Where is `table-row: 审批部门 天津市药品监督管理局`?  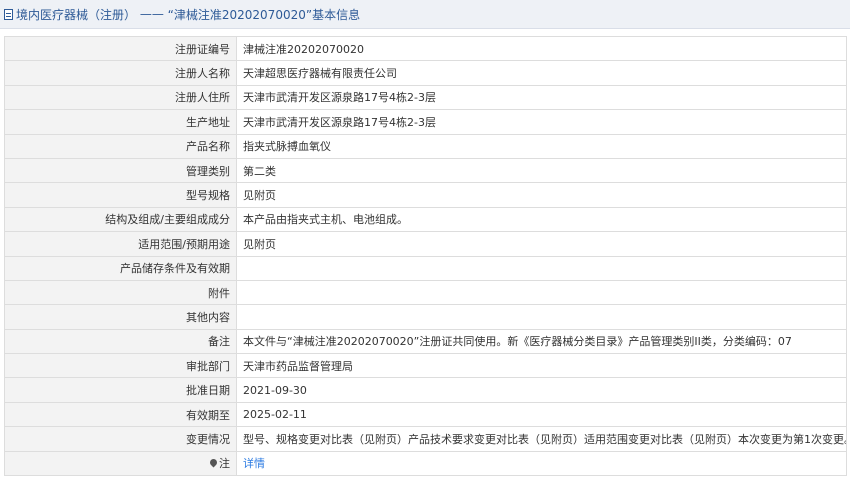
table-row: 审批部门 天津市药品监督管理局 is located at coordinates (425, 366).